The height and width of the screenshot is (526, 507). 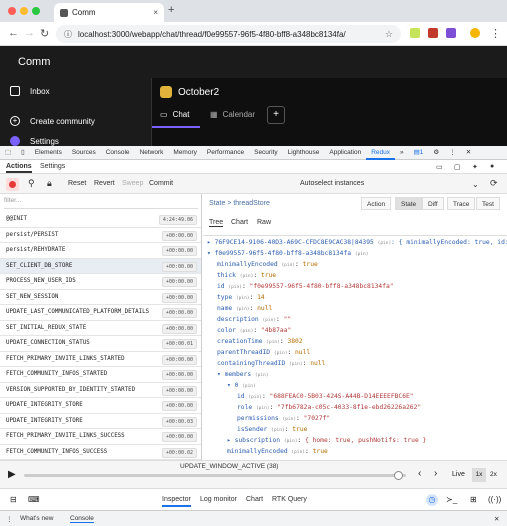 What do you see at coordinates (44, 33) in the screenshot?
I see `reload-icon: ↻` at bounding box center [44, 33].